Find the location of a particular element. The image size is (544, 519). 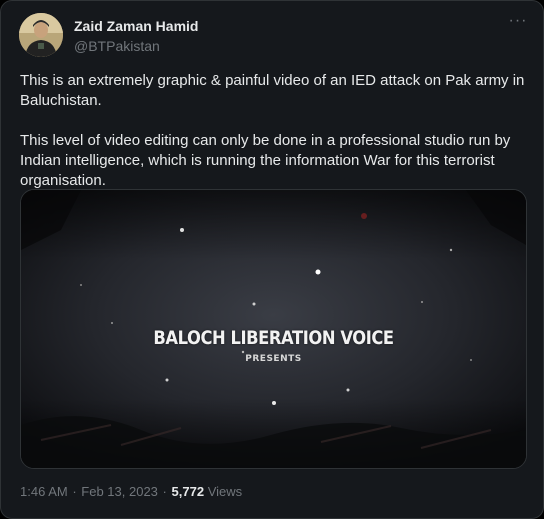

more-icon: ··· is located at coordinates (518, 23).